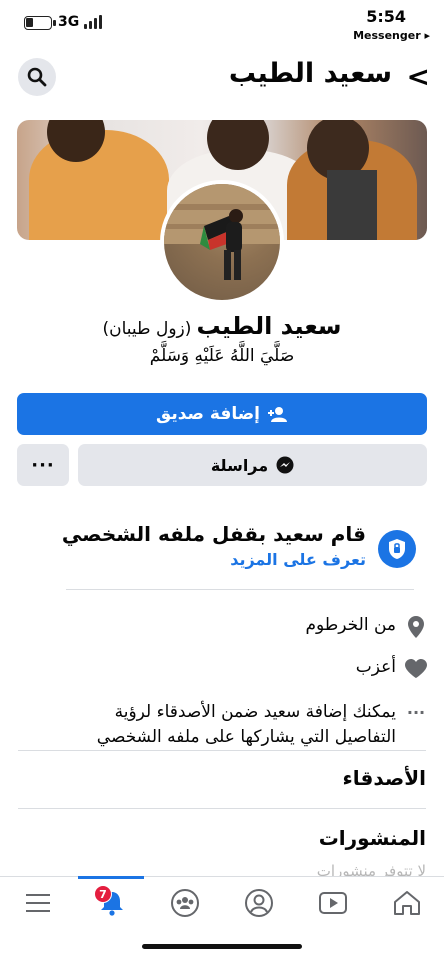 The image size is (444, 960). What do you see at coordinates (418, 77) in the screenshot?
I see `back-button: <` at bounding box center [418, 77].